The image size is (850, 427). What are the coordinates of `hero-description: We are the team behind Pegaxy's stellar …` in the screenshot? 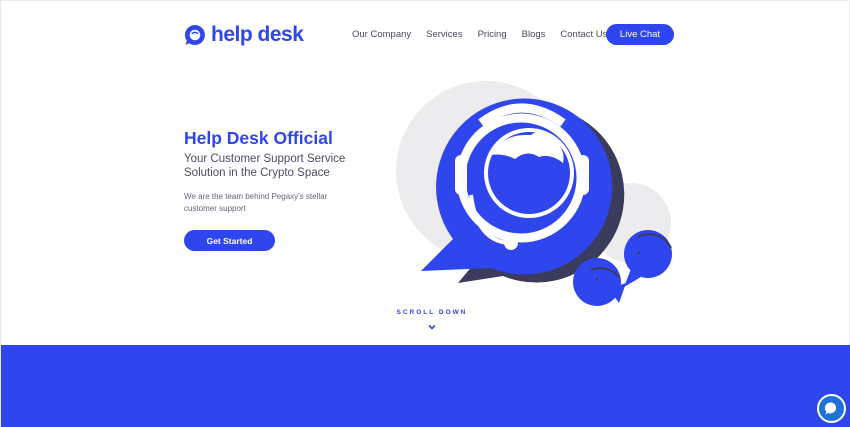 It's located at (256, 202).